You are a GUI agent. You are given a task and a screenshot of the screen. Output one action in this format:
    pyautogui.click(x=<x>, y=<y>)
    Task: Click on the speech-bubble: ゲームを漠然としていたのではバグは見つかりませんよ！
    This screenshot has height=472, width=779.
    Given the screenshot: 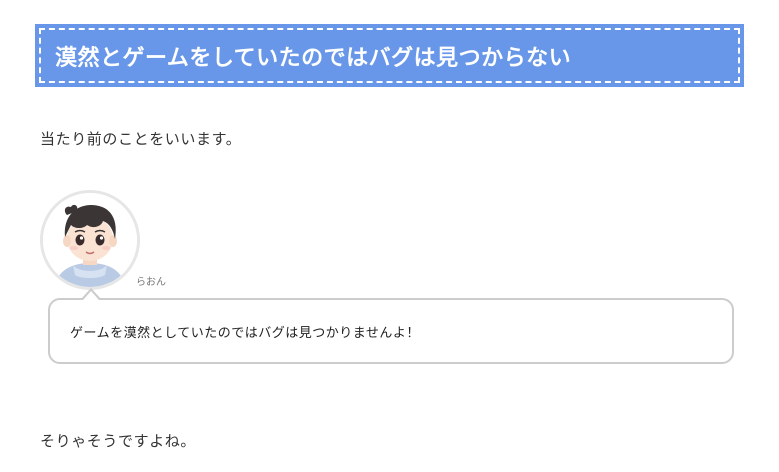 What is the action you would take?
    pyautogui.click(x=391, y=331)
    